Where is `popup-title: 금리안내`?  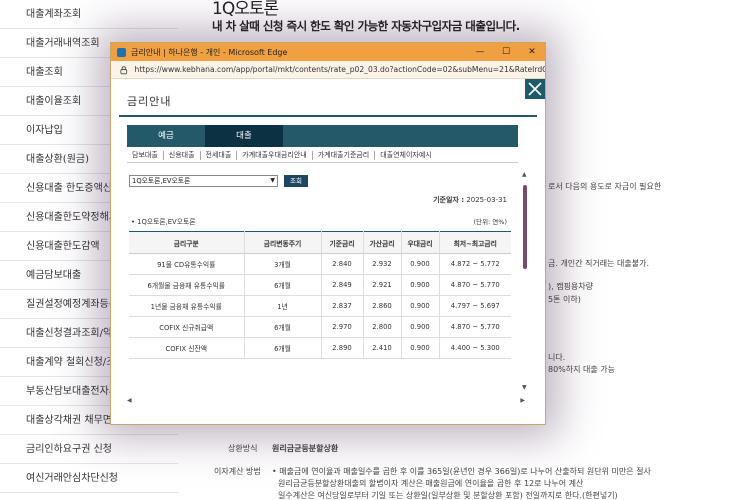 popup-title: 금리안내 is located at coordinates (149, 101).